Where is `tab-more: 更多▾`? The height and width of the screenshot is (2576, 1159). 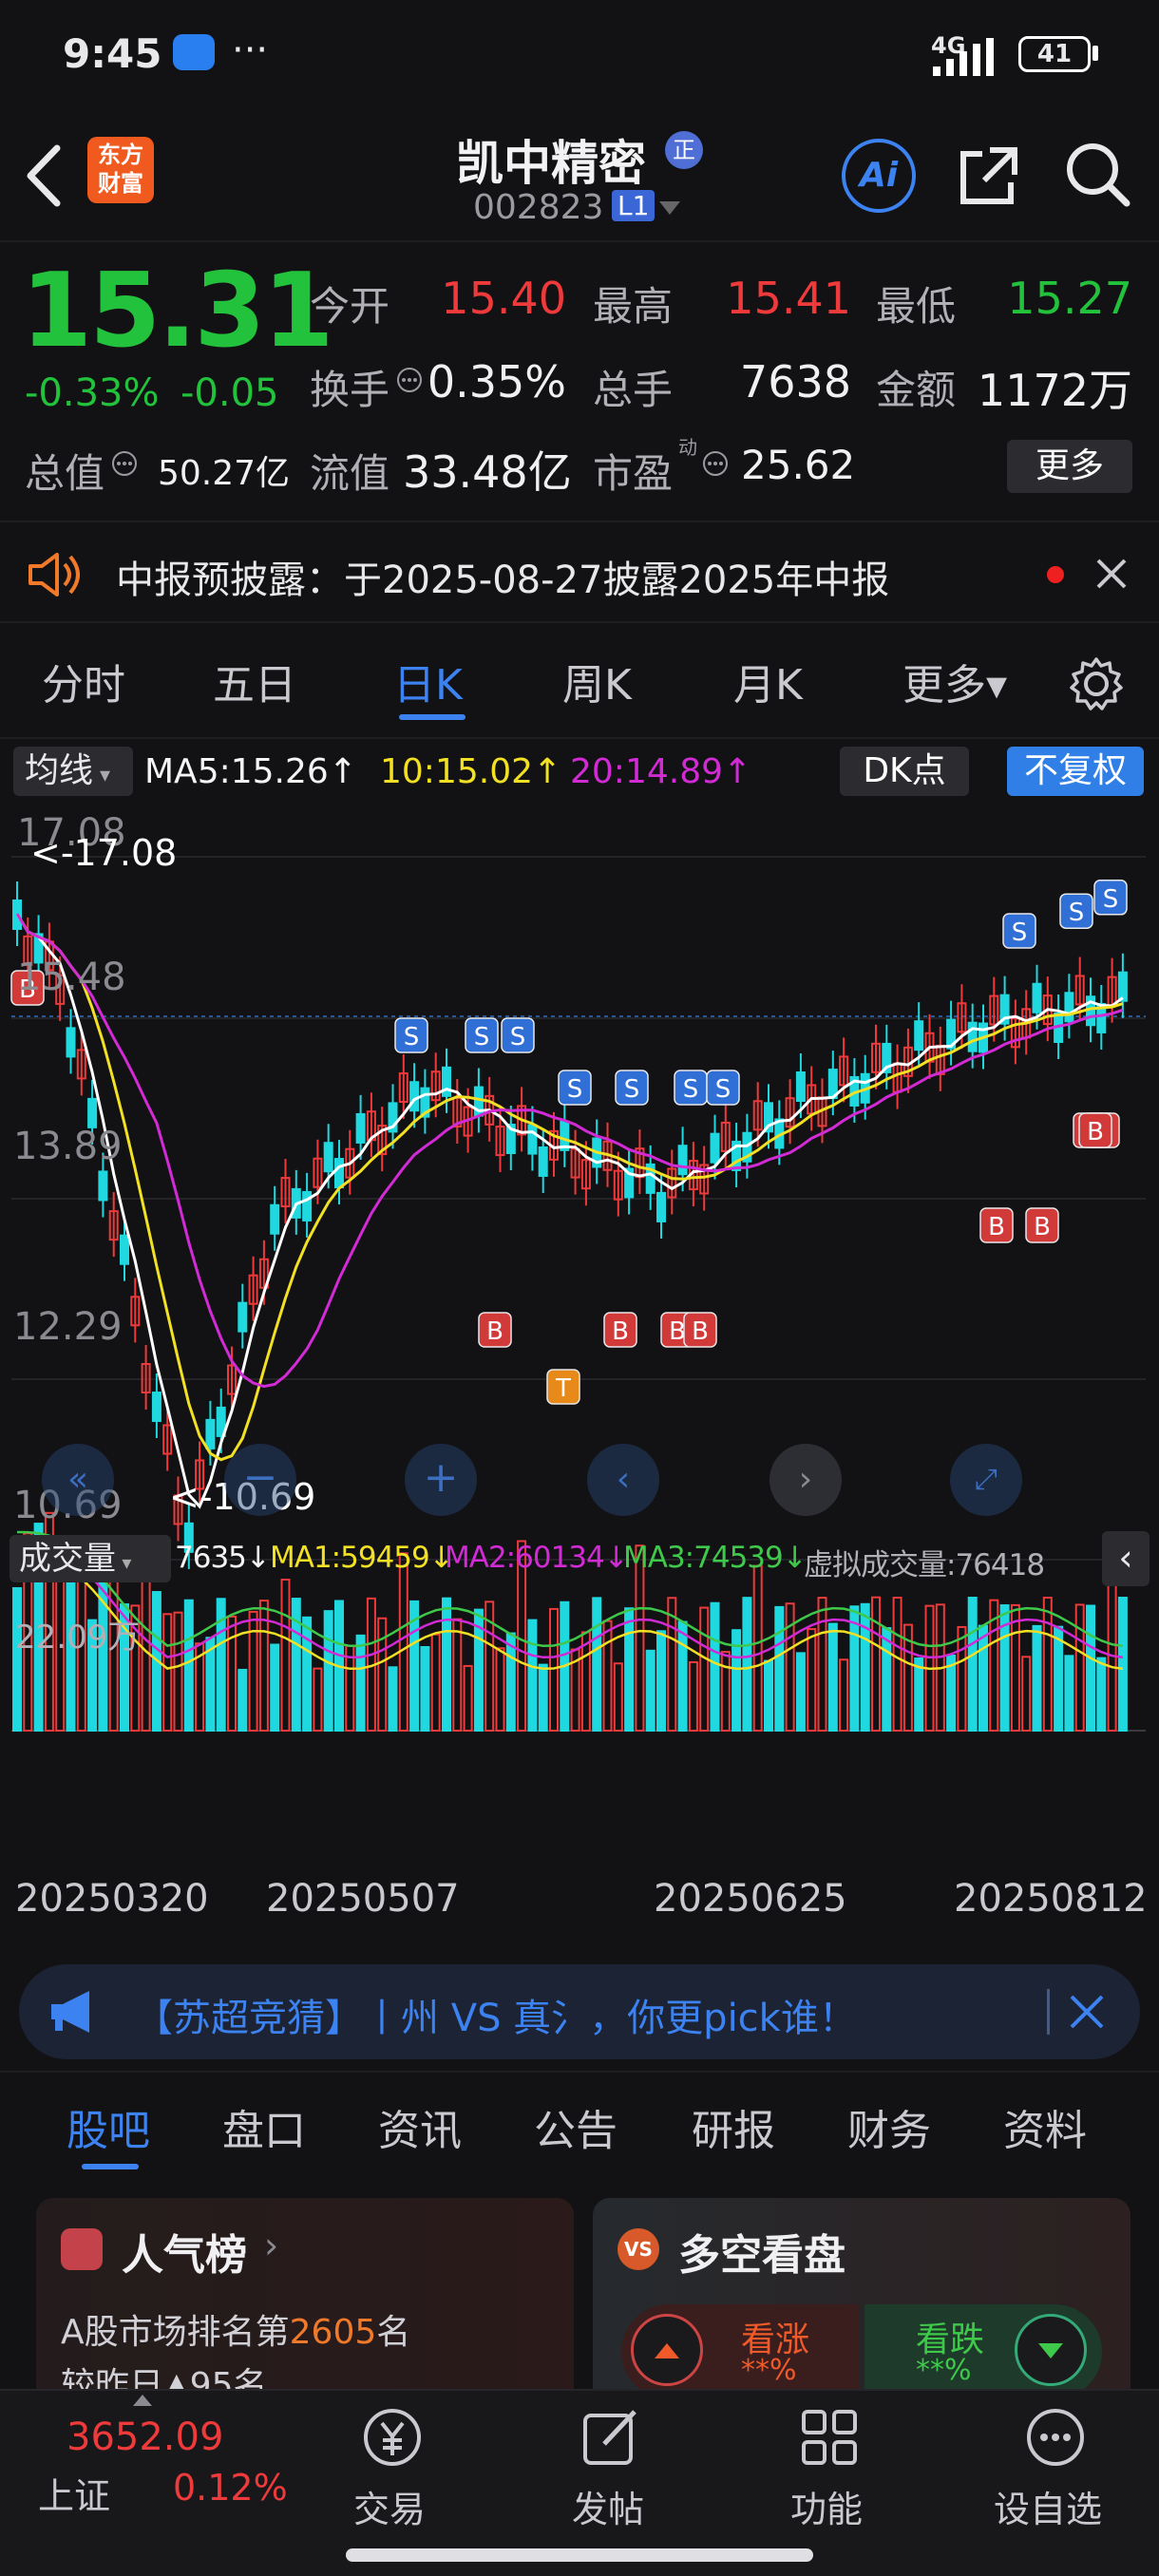
tab-more: 更多▾ is located at coordinates (954, 681).